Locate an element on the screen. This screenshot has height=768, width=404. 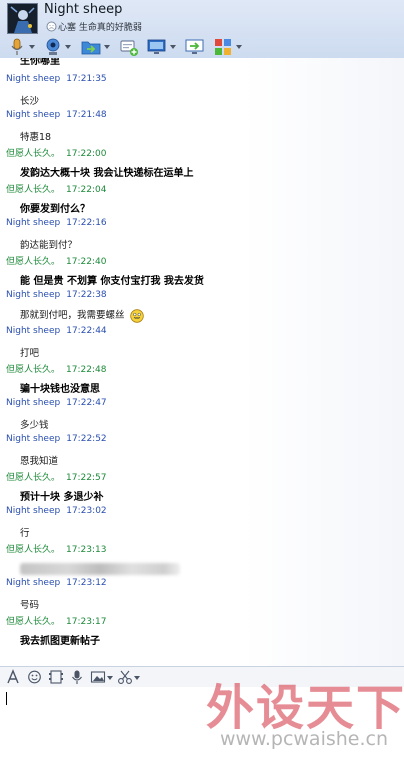
message-text: 号码 is located at coordinates (30, 605).